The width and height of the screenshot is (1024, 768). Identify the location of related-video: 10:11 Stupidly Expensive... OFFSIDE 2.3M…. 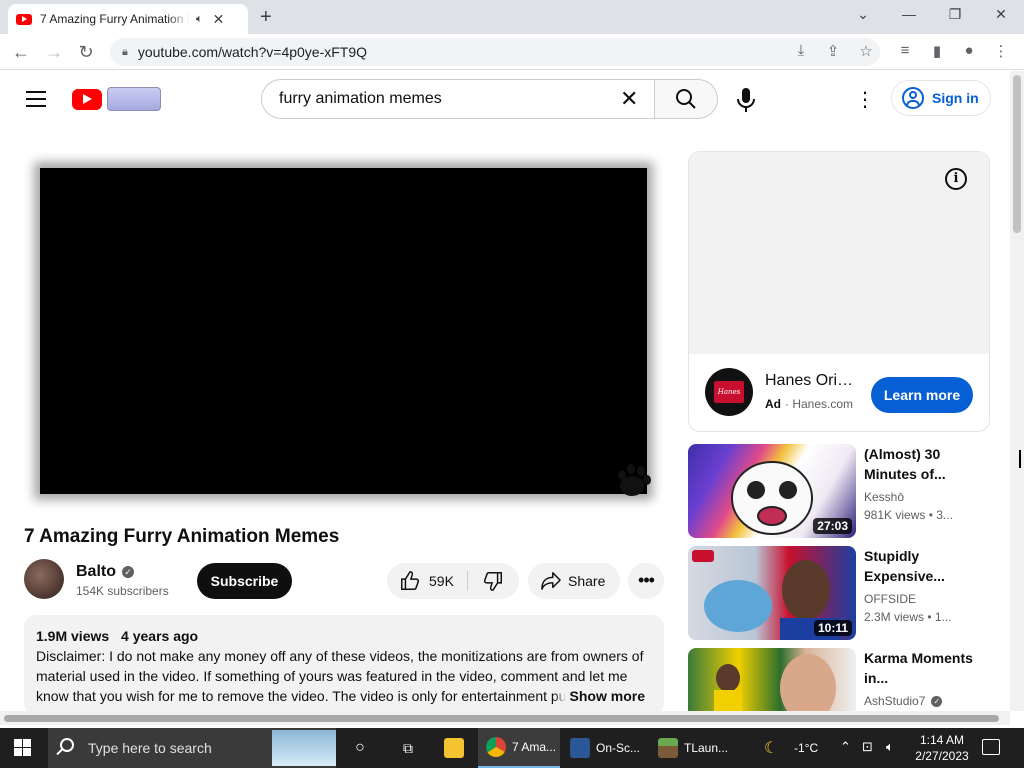
(838, 594).